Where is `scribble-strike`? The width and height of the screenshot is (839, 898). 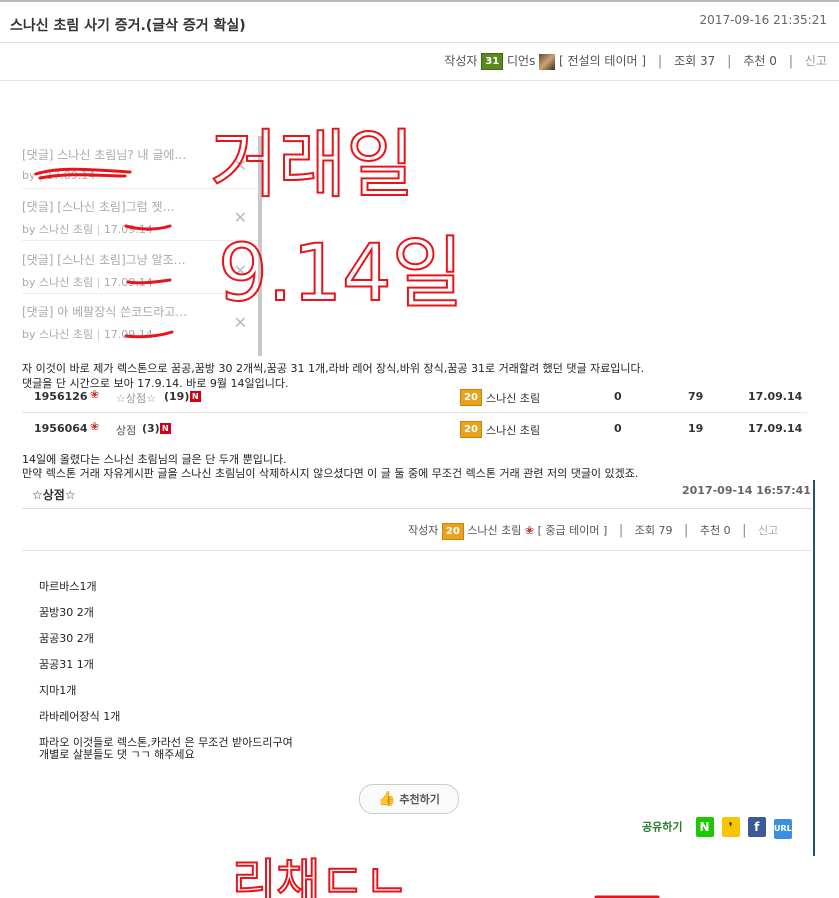 scribble-strike is located at coordinates (82, 176).